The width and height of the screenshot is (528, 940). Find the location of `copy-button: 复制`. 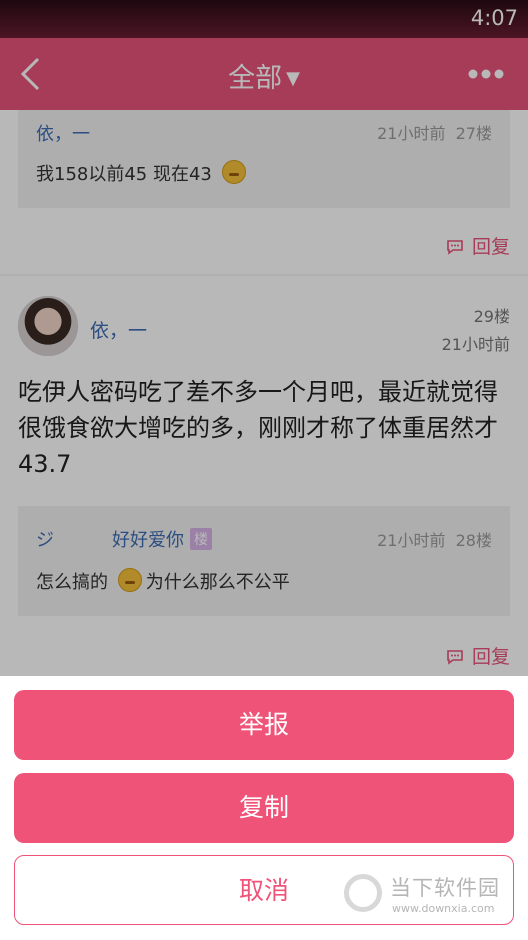

copy-button: 复制 is located at coordinates (264, 808).